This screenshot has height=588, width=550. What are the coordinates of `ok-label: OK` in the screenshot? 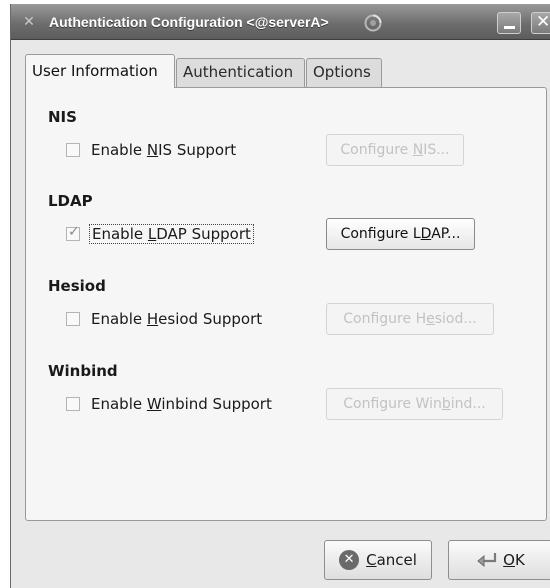 It's located at (514, 560).